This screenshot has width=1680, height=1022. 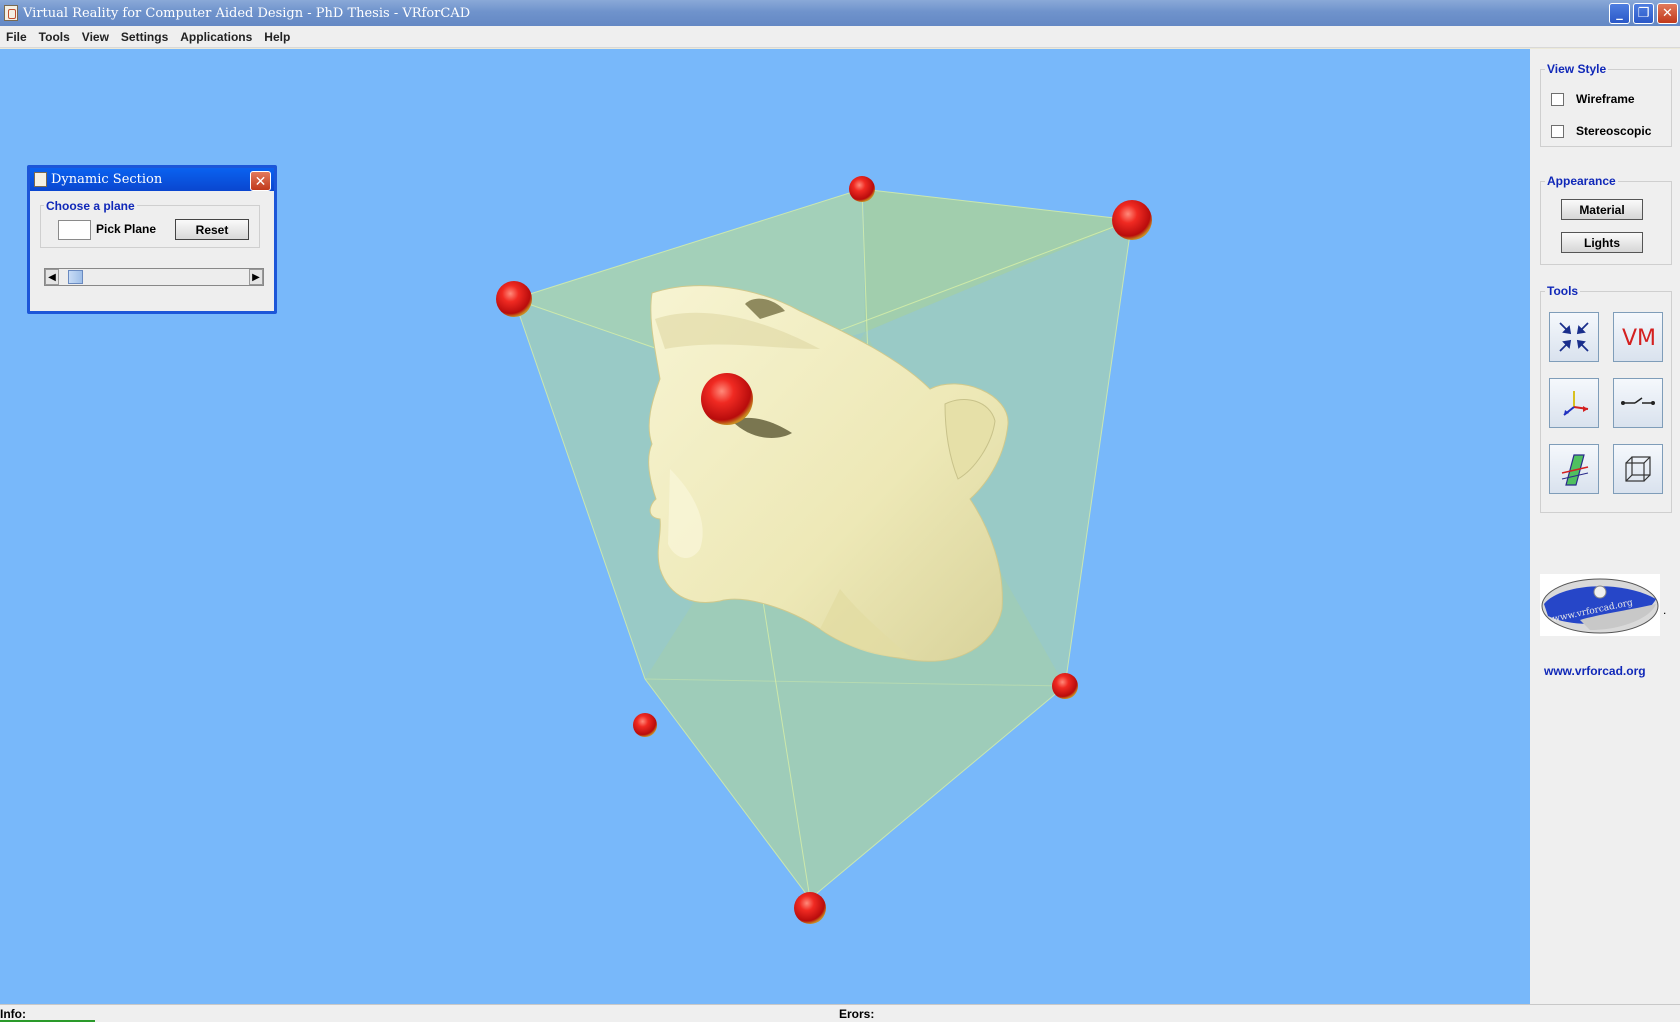 What do you see at coordinates (1557, 99) in the screenshot?
I see `wireframe-checkbox` at bounding box center [1557, 99].